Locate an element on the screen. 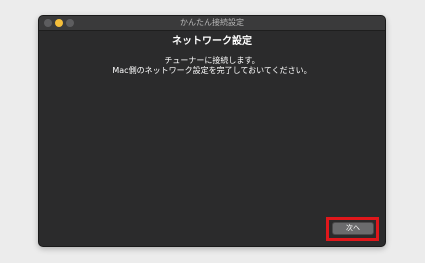 The image size is (425, 263). title-bar: かんたん接続設定 is located at coordinates (212, 23).